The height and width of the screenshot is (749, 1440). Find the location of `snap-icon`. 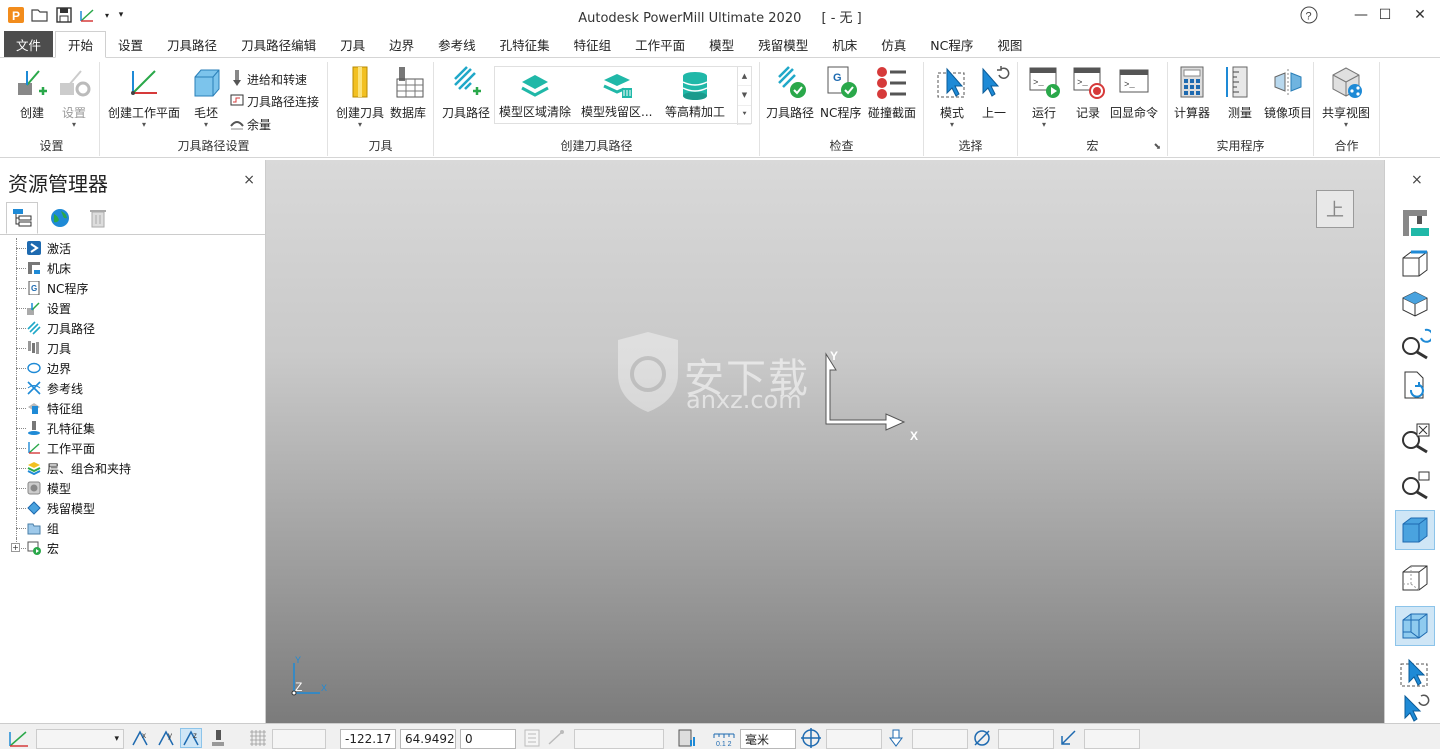

snap-icon is located at coordinates (556, 738).